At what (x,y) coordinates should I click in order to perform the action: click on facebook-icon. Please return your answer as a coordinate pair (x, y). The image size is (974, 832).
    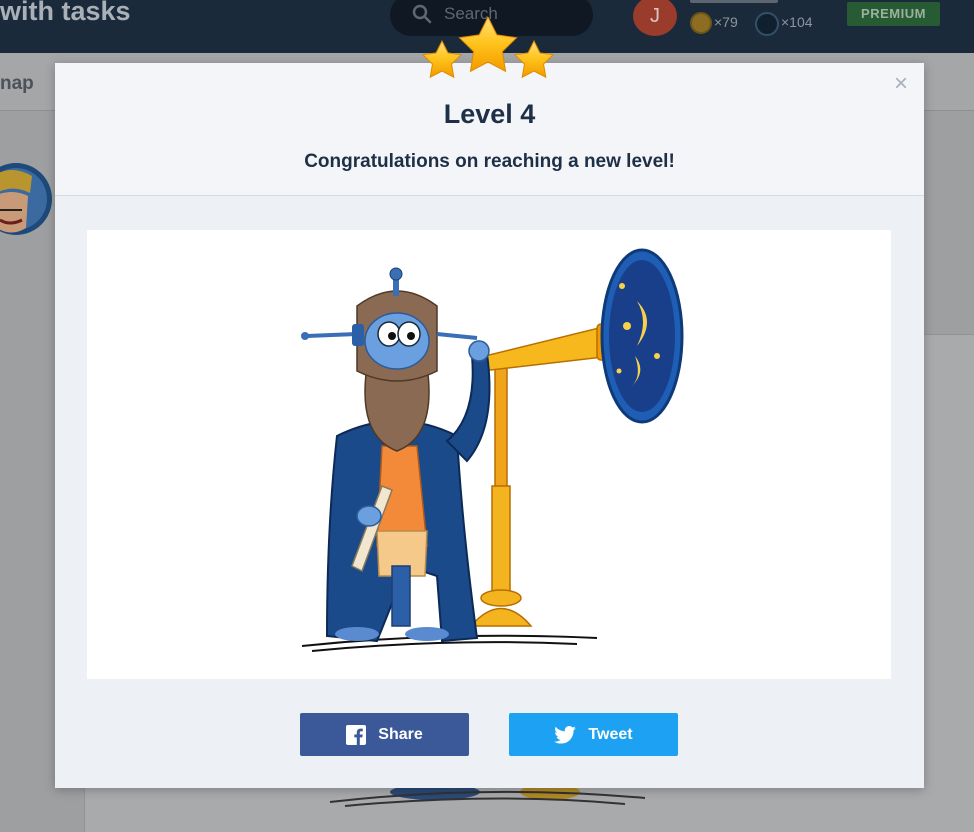
    Looking at the image, I should click on (356, 734).